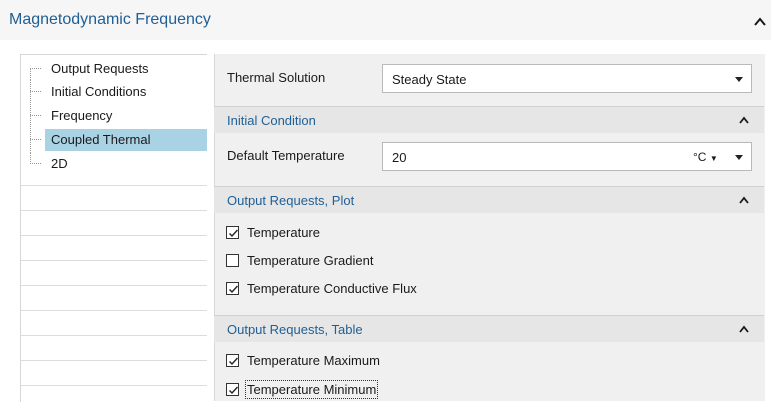 The height and width of the screenshot is (402, 771). Describe the element at coordinates (385, 20) in the screenshot. I see `section-header: Magnetodynamic Frequency` at that location.